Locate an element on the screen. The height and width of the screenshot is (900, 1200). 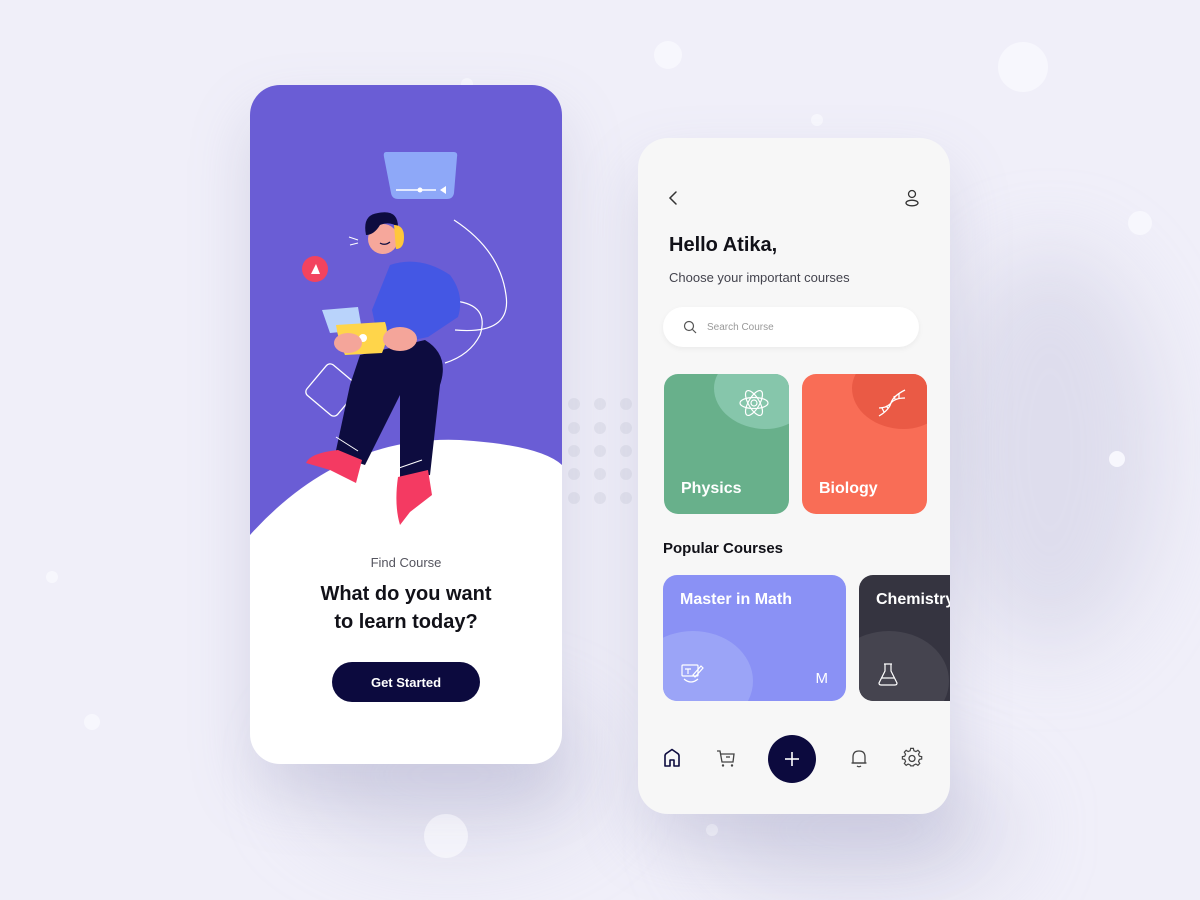
search-bar is located at coordinates (791, 327).